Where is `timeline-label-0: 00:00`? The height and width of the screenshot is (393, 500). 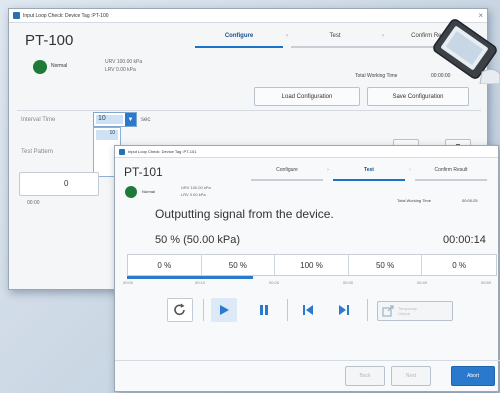 timeline-label-0: 00:00 is located at coordinates (128, 282).